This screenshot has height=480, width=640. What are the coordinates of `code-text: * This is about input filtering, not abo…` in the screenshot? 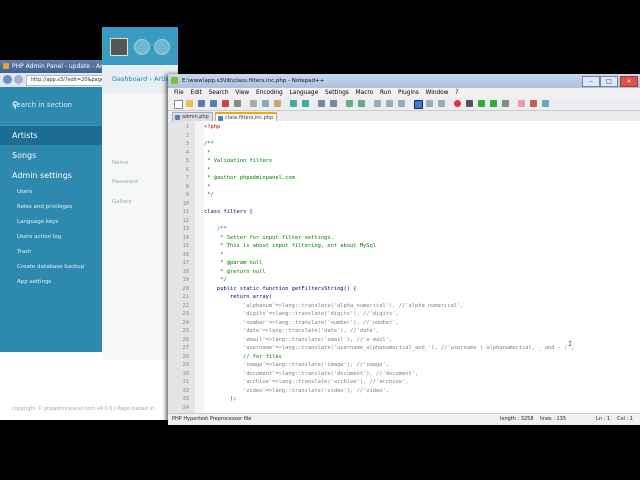 It's located at (290, 246).